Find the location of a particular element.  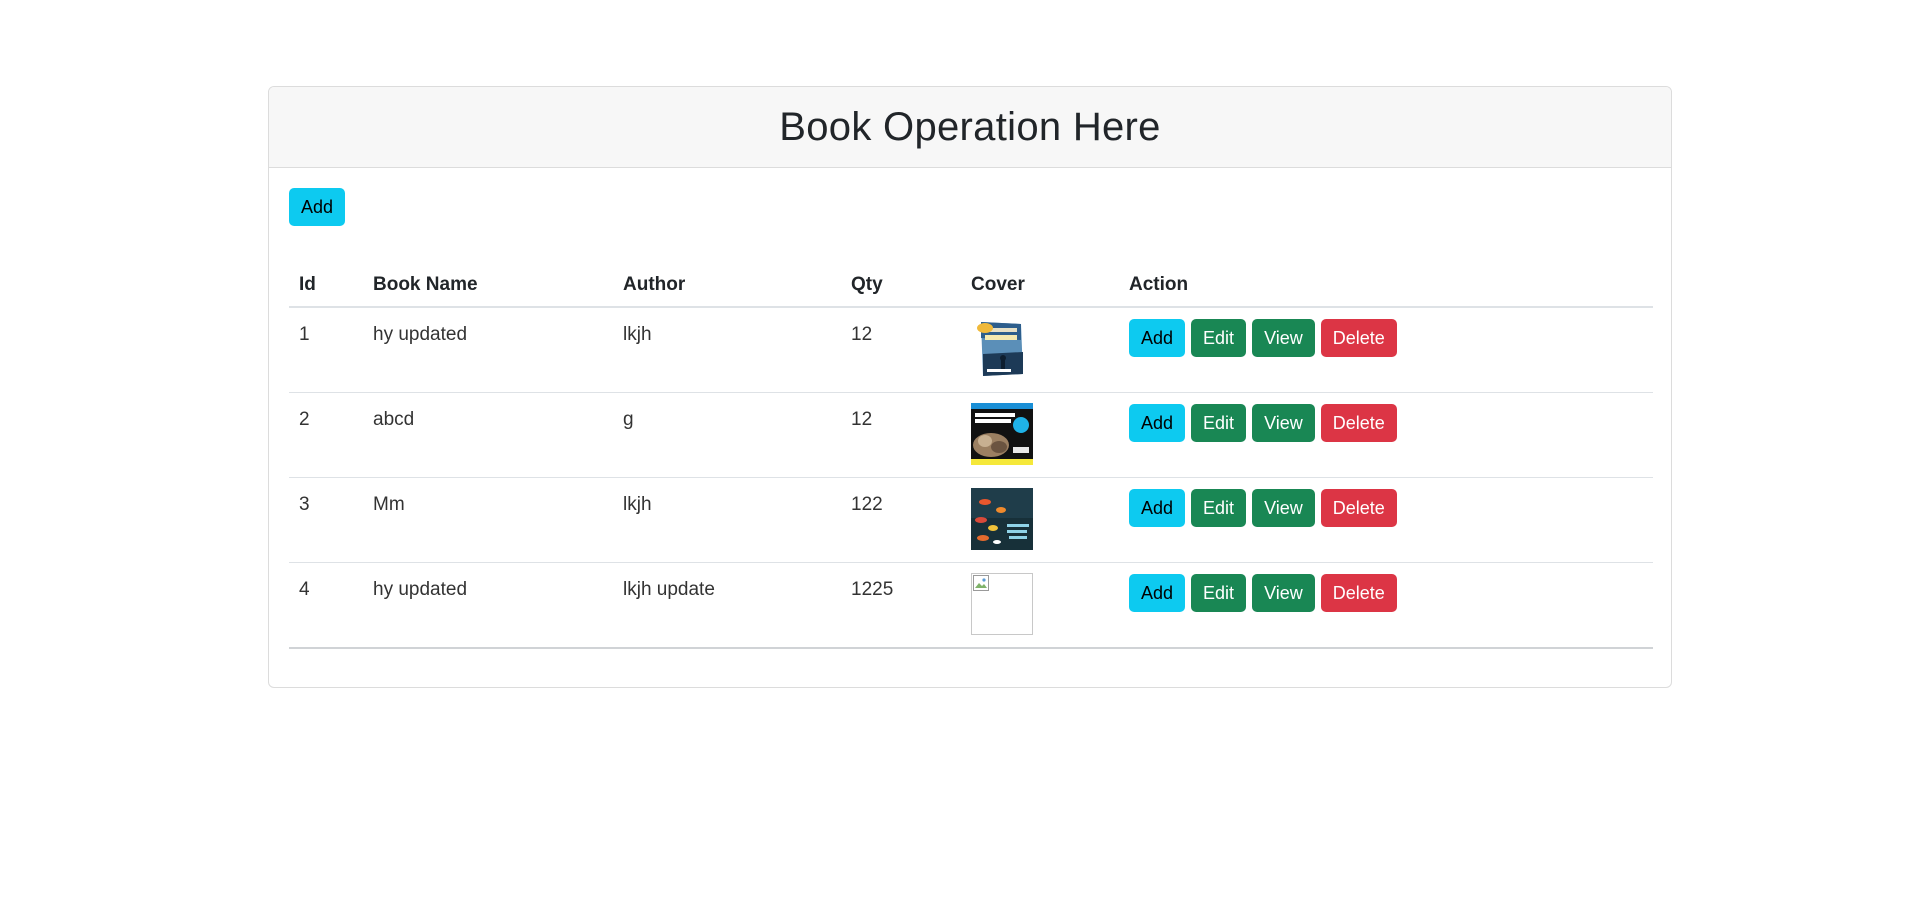

page-title: Book Operation Here is located at coordinates (970, 126).